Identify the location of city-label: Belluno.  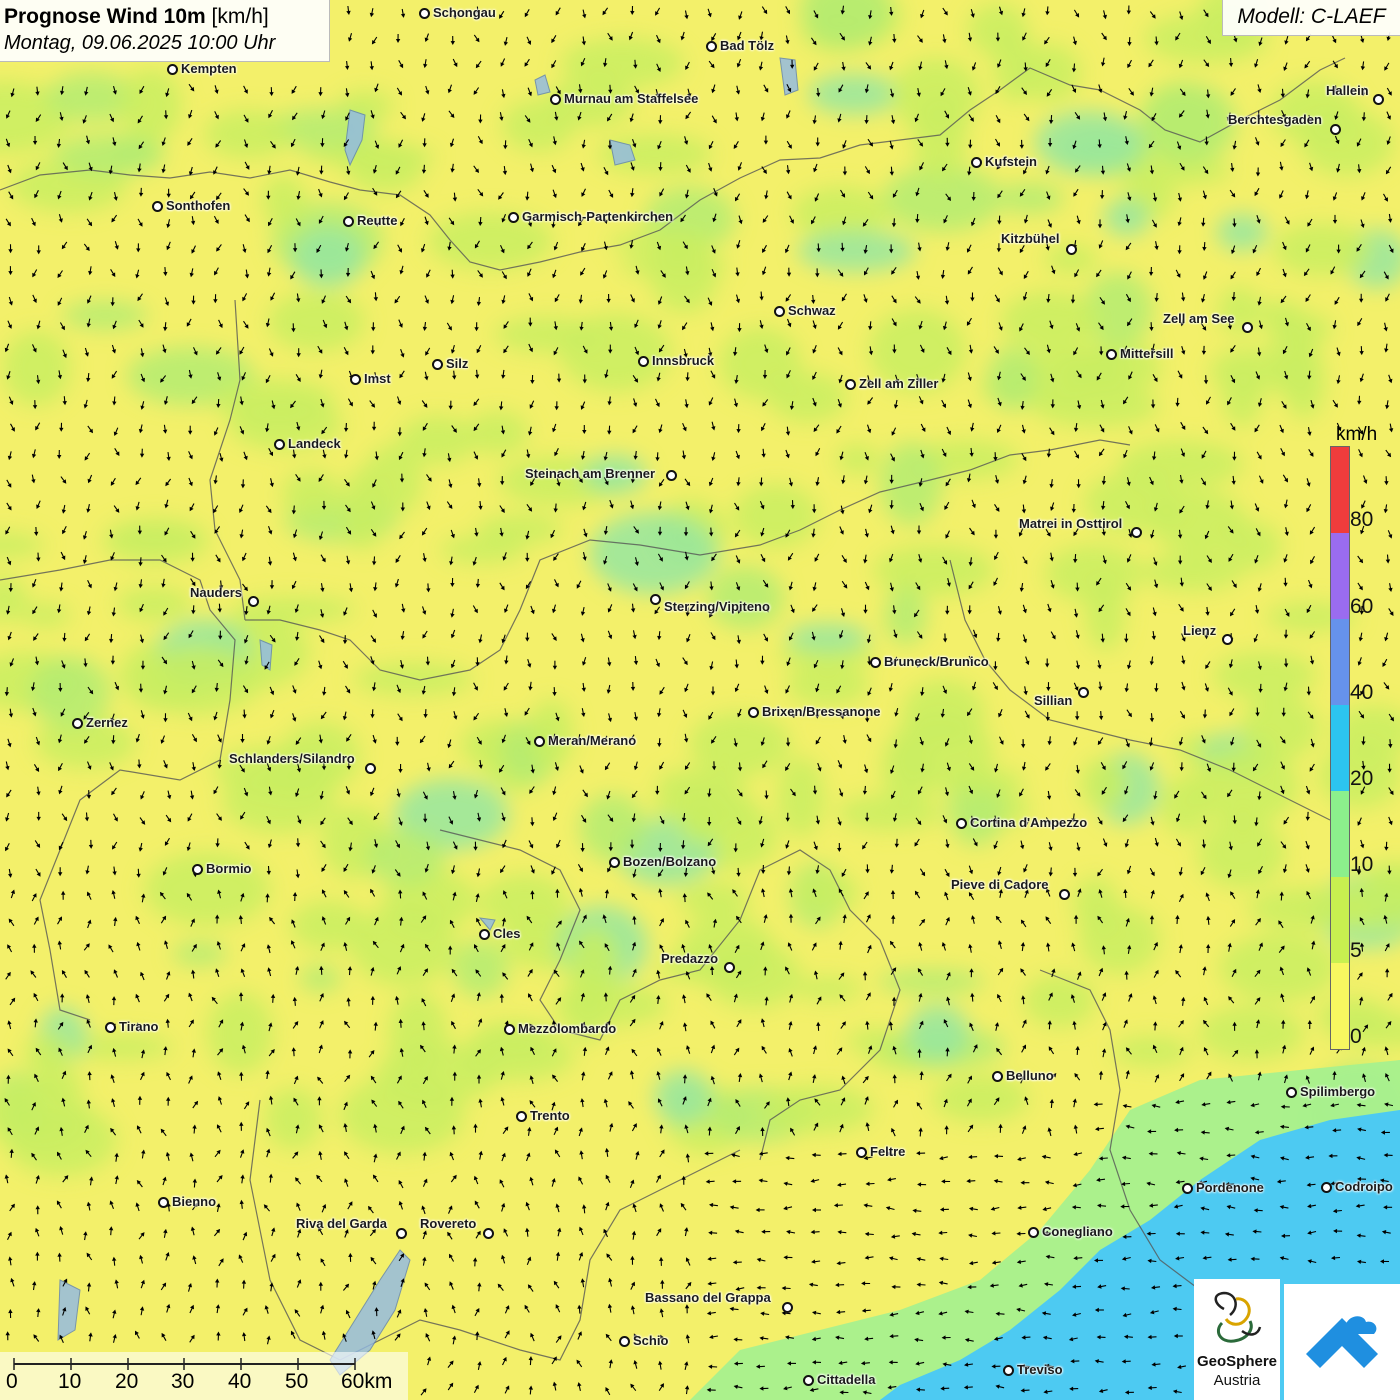
(1030, 1075).